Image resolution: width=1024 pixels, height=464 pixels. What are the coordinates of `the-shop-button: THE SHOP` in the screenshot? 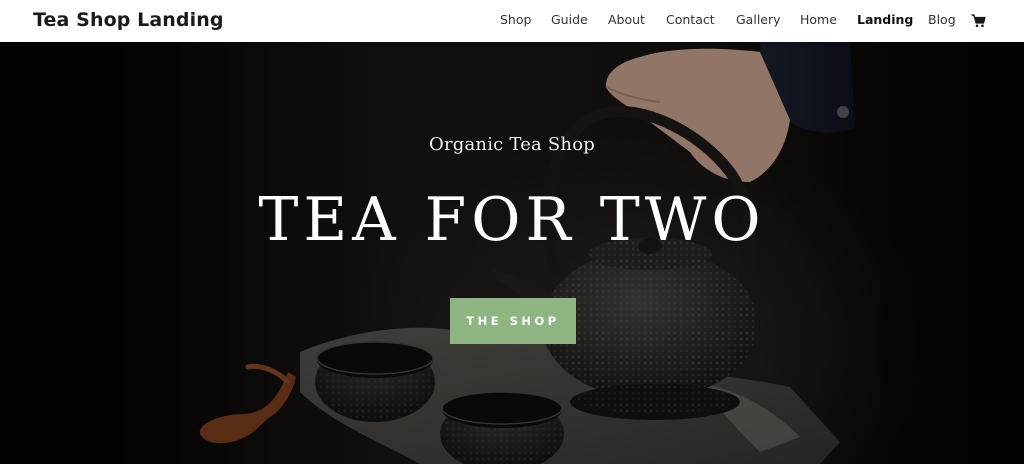 It's located at (513, 321).